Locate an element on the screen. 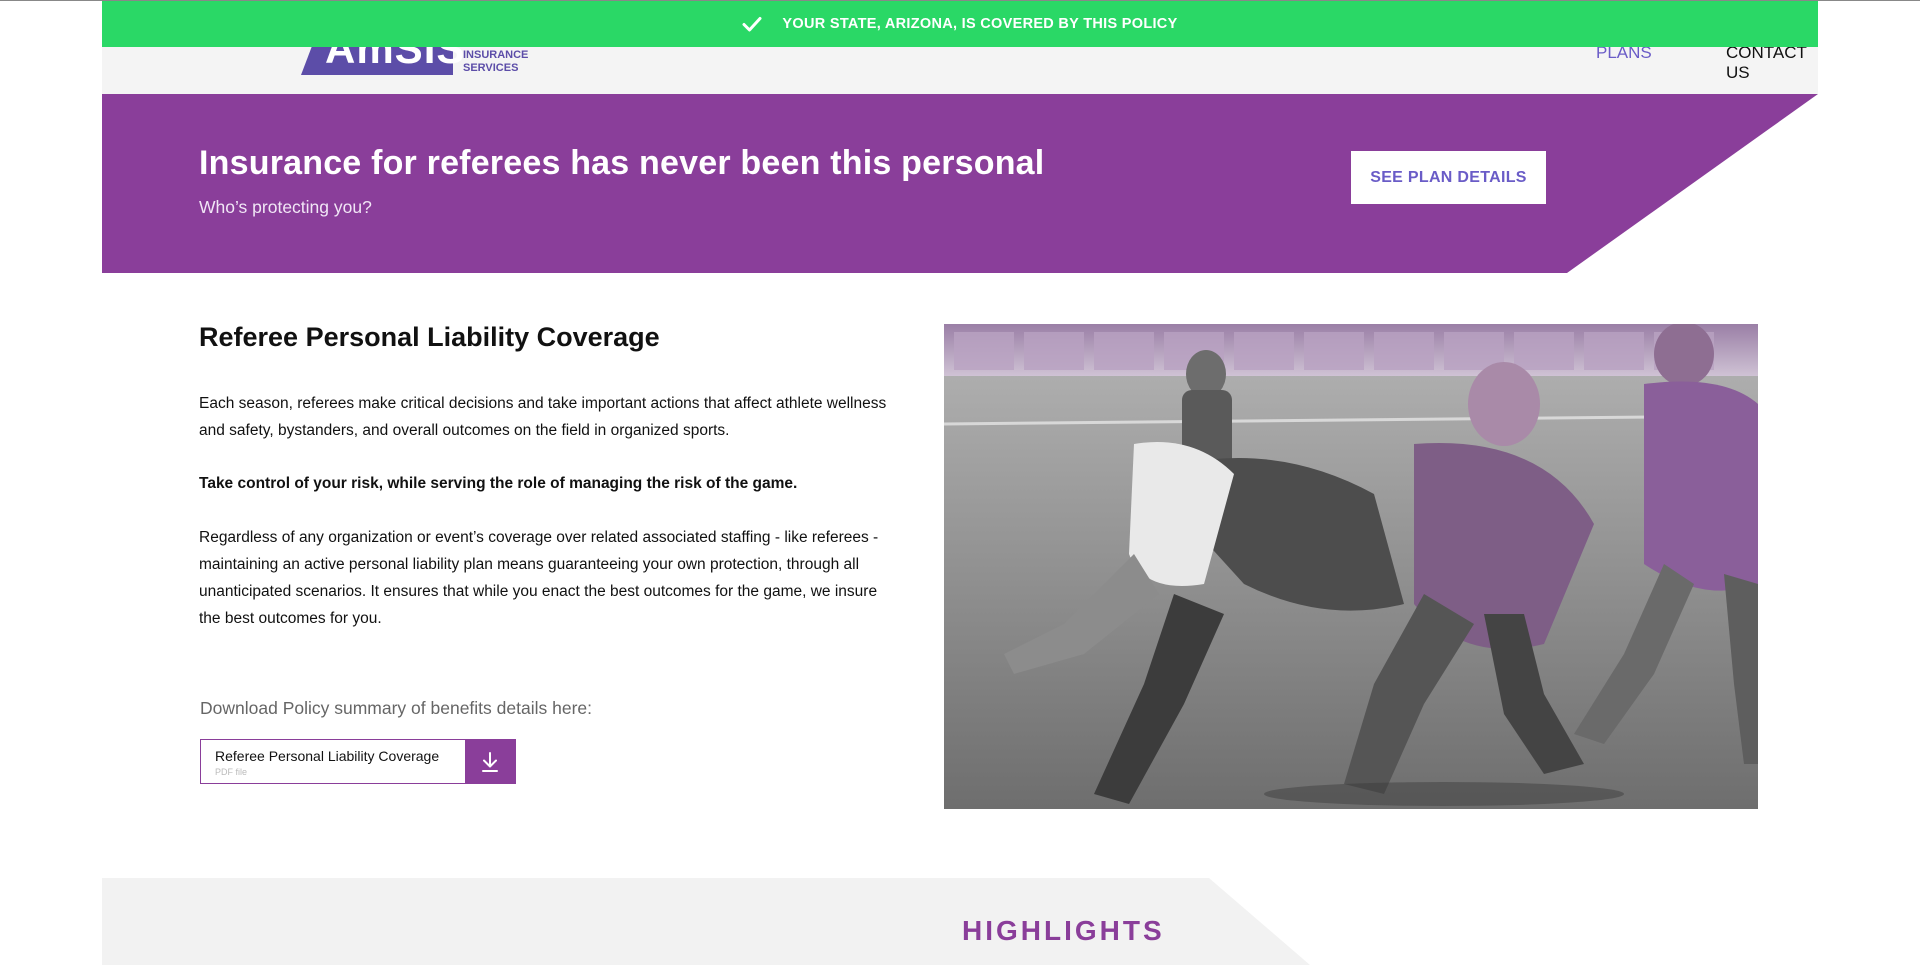  download-icon is located at coordinates (490, 761).